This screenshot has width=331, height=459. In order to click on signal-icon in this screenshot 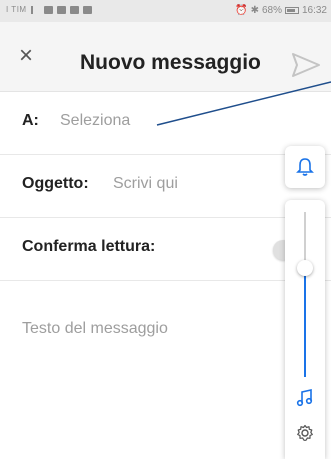, I will do `click(35, 9)`.